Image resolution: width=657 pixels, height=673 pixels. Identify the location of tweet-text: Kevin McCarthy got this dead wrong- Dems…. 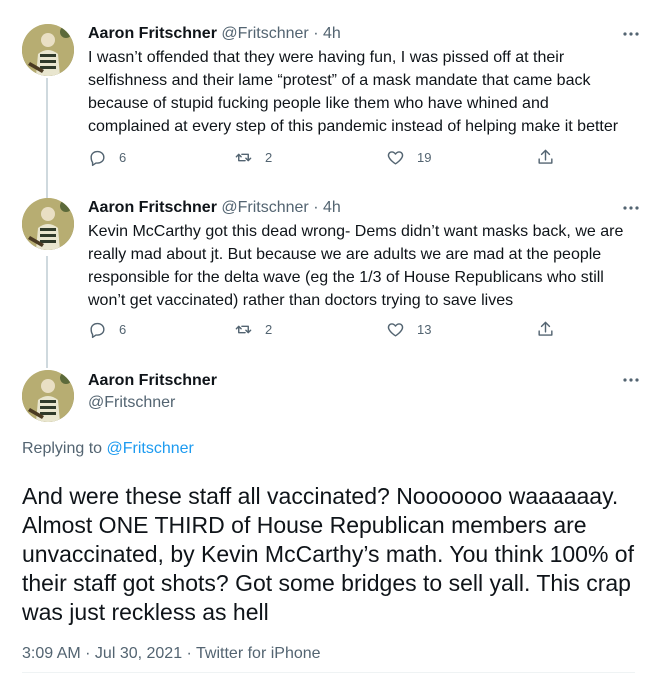
(356, 266).